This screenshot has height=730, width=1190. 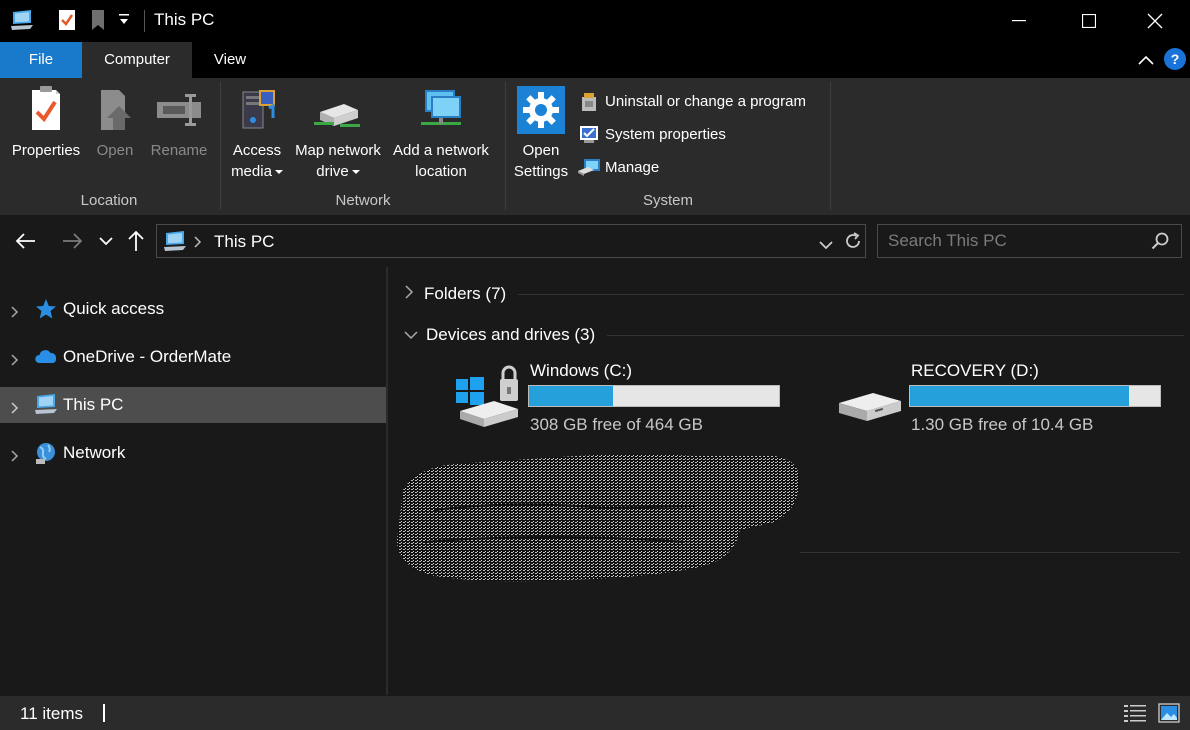 I want to click on search-box, so click(x=1029, y=241).